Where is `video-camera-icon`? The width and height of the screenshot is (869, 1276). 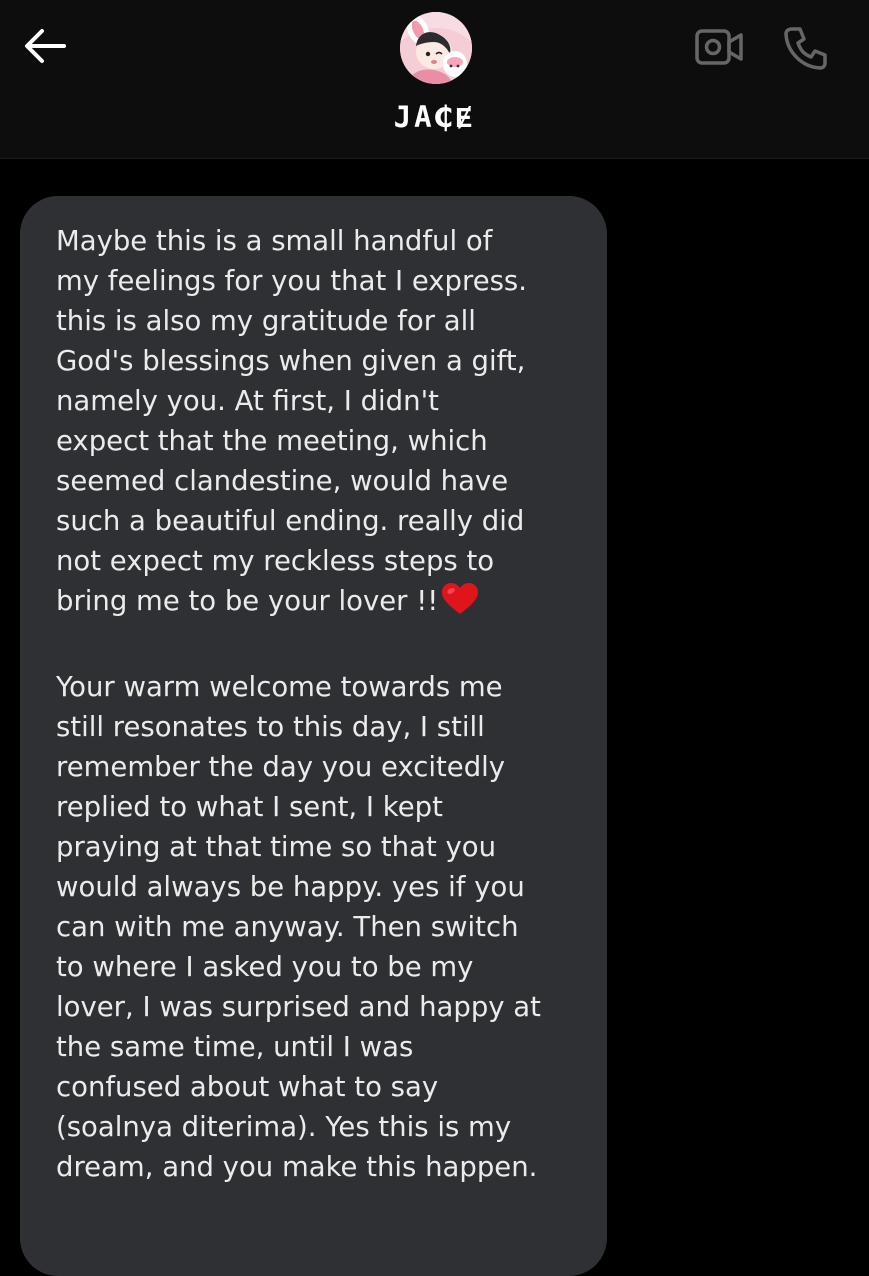
video-camera-icon is located at coordinates (719, 47).